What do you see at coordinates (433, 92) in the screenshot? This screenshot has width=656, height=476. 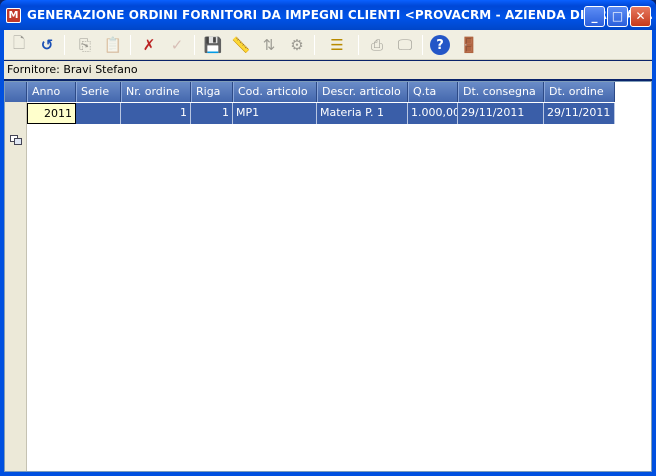 I see `column-header-qta: Q.ta` at bounding box center [433, 92].